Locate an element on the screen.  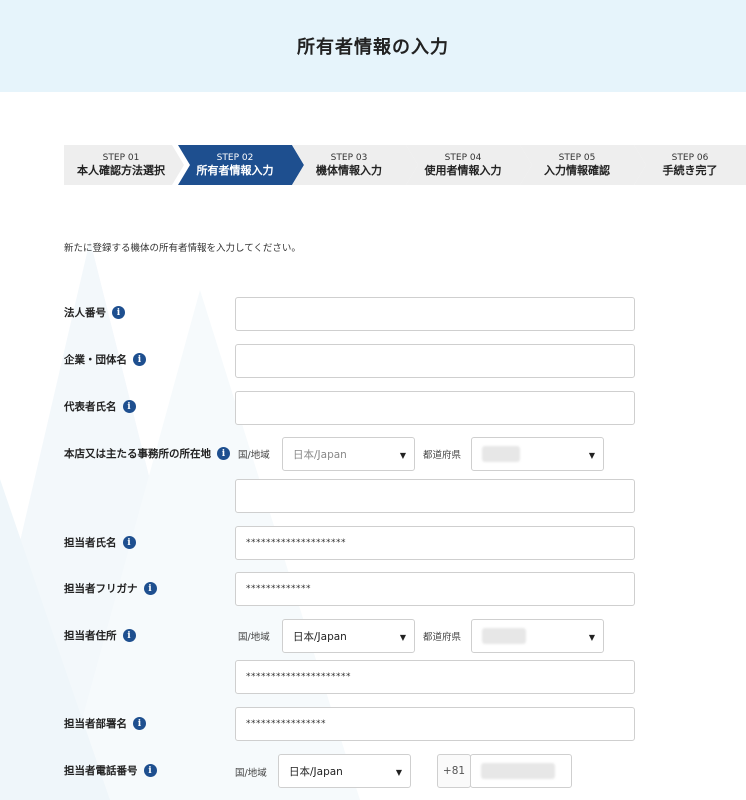
head-office-country-value: 日本/Japan is located at coordinates (320, 454).